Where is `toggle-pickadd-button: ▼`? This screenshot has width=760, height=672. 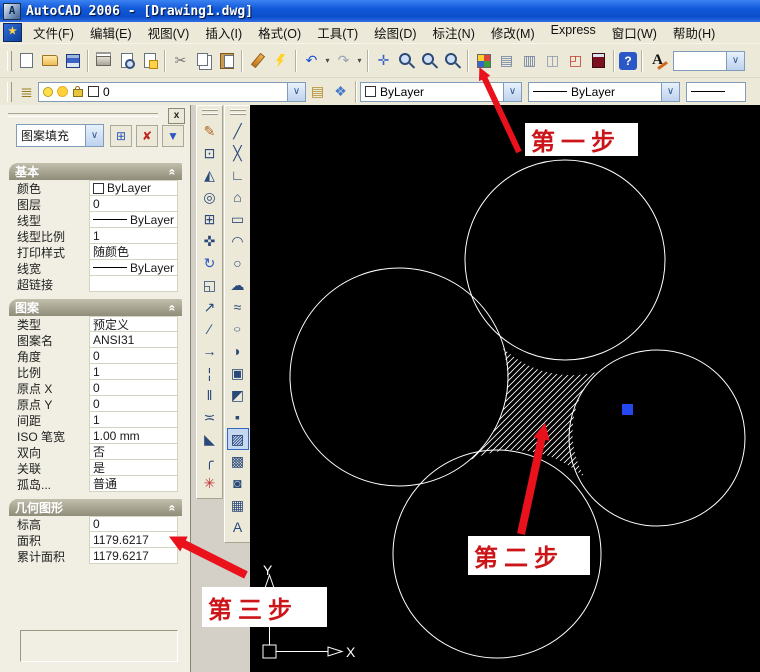 toggle-pickadd-button: ▼ is located at coordinates (173, 136).